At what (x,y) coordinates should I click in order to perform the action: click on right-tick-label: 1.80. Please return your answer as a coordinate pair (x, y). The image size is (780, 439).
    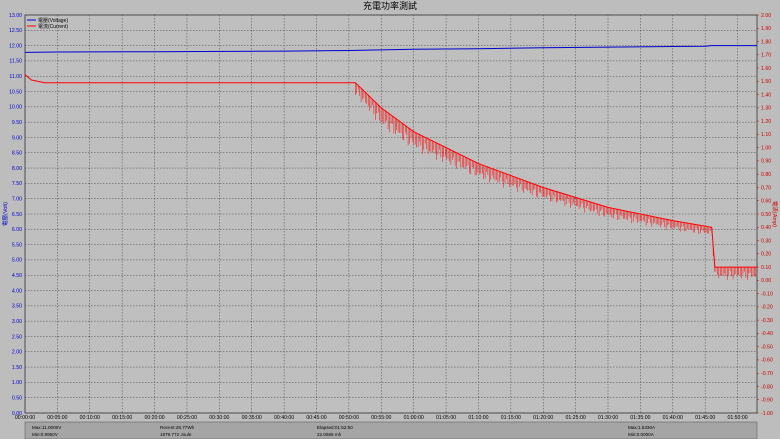
    Looking at the image, I should click on (766, 42).